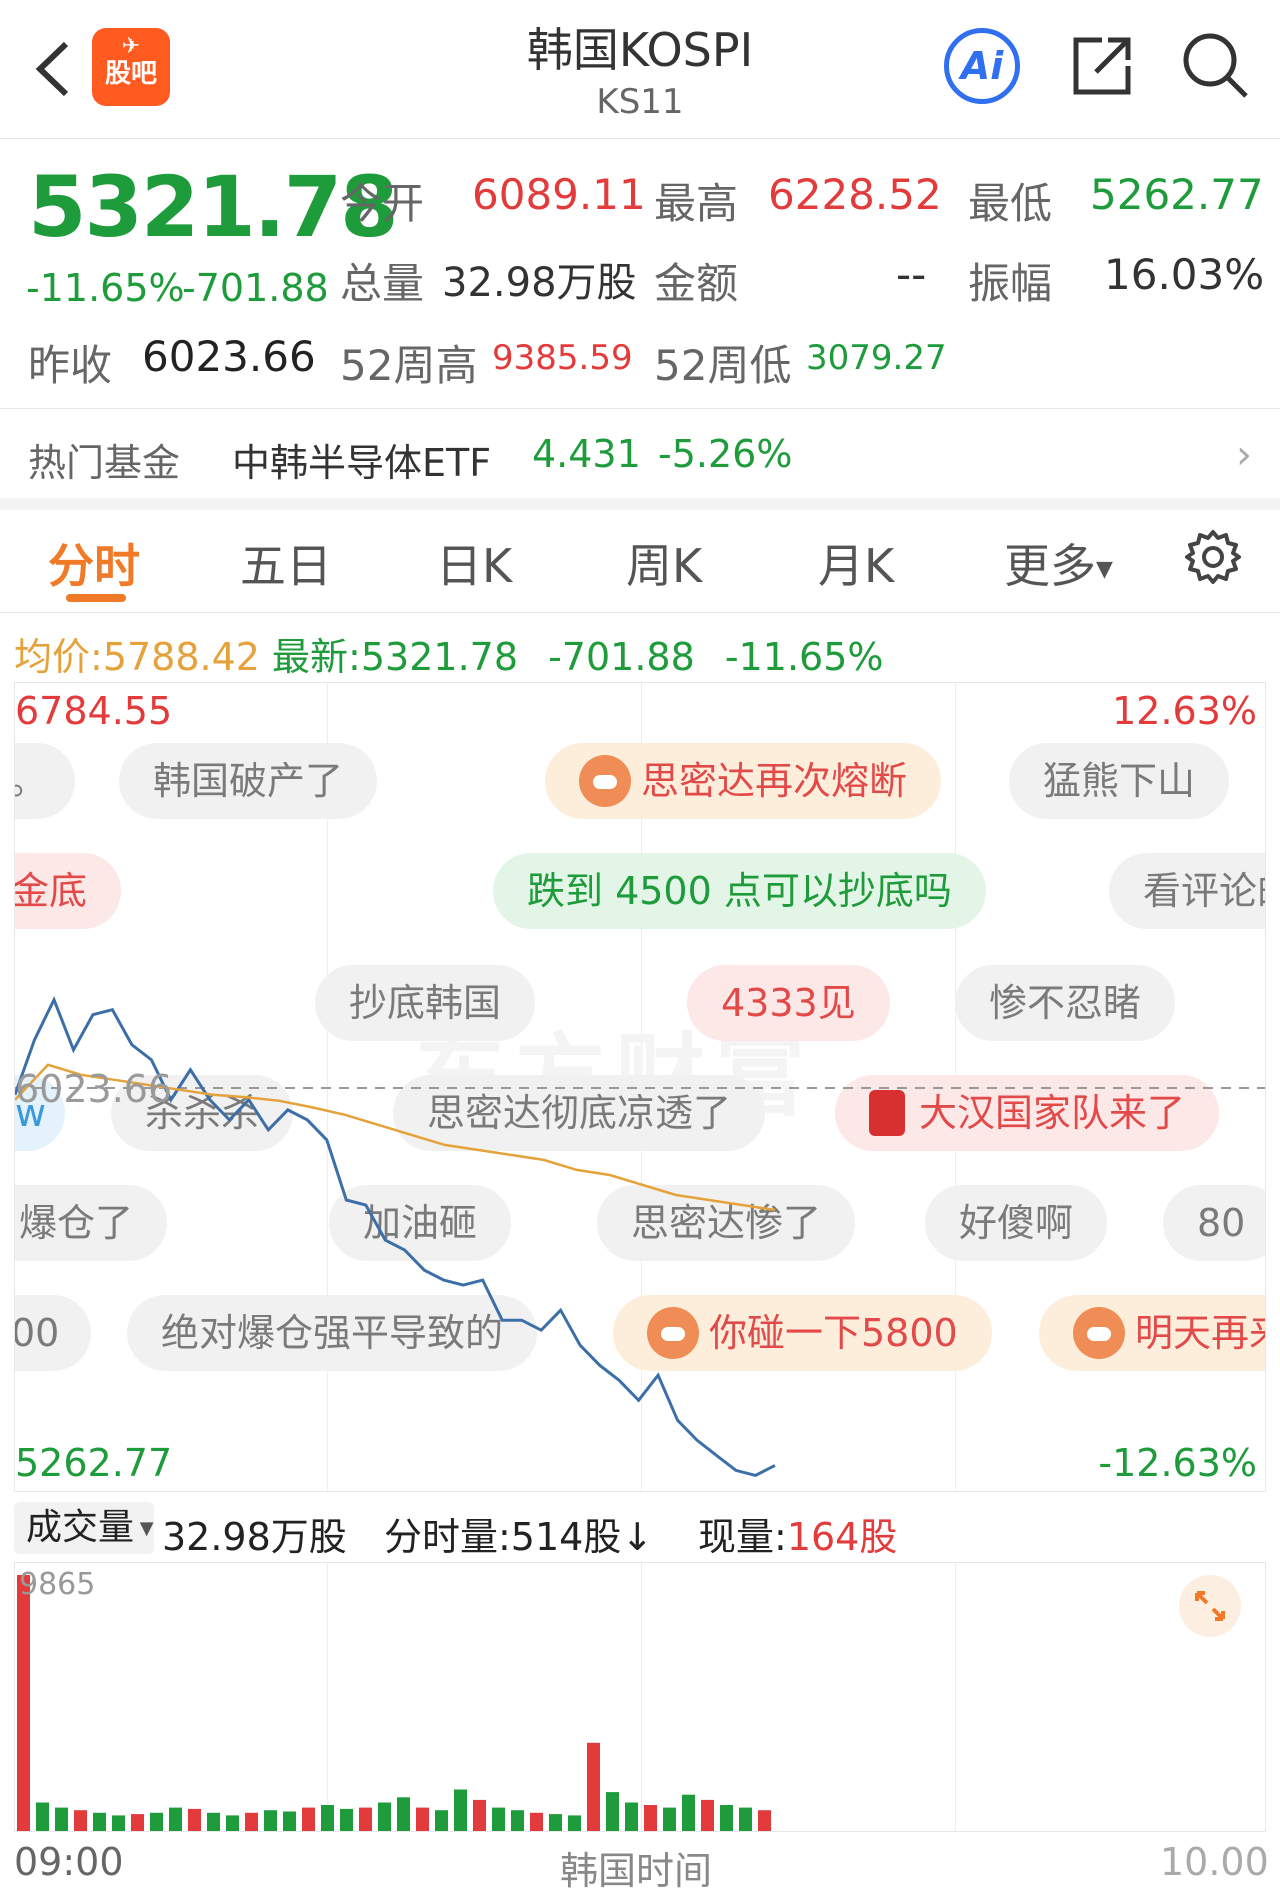 The height and width of the screenshot is (1901, 1280). I want to click on week52-low-label: 52周低, so click(723, 365).